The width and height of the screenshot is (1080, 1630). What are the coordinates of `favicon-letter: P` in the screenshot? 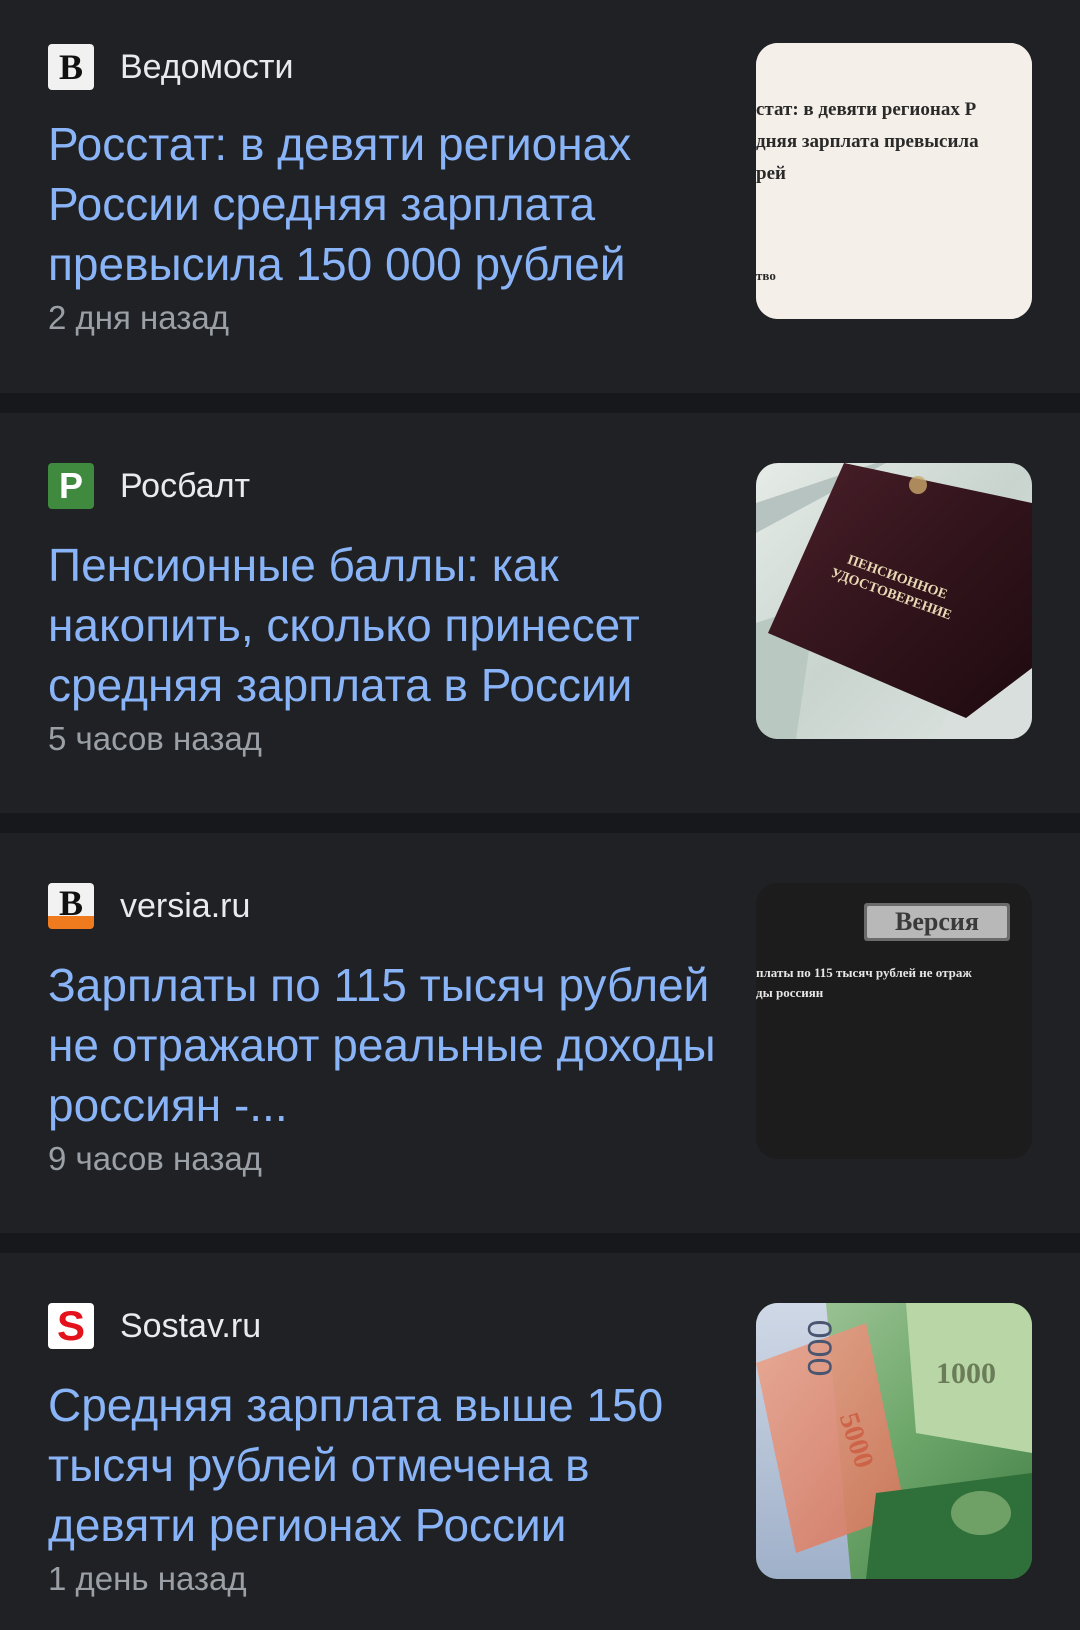 It's located at (70, 485).